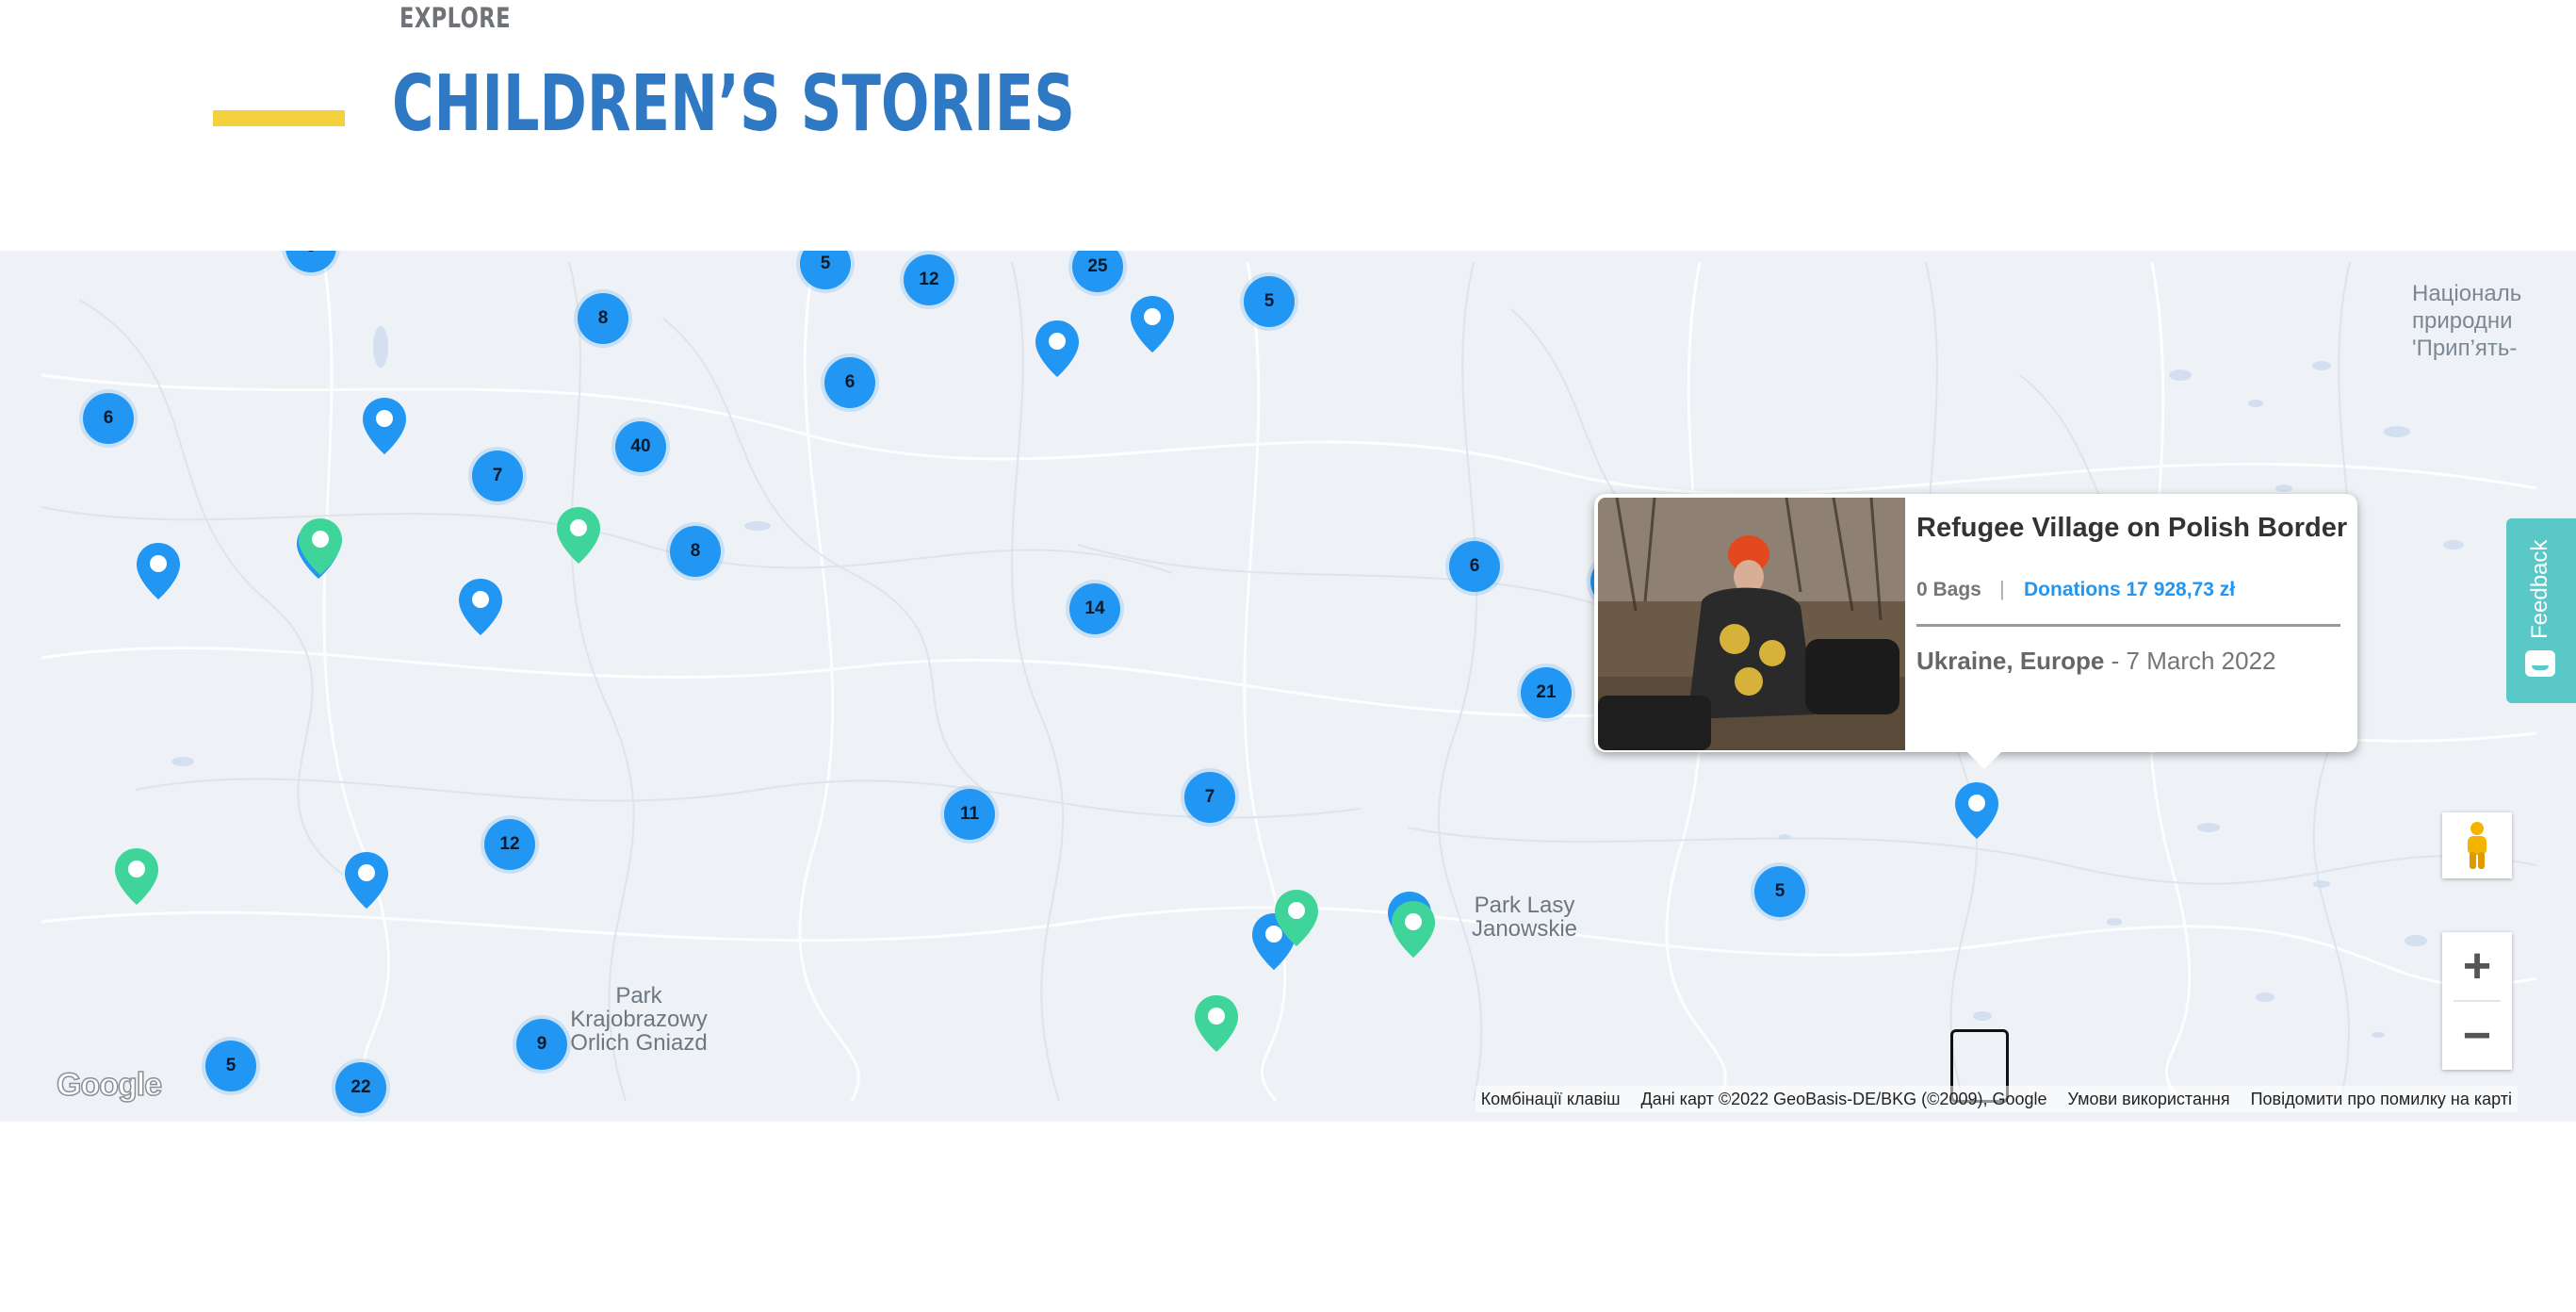 Image resolution: width=2576 pixels, height=1312 pixels. What do you see at coordinates (2467, 321) in the screenshot?
I see `map-place-label: Національ природни 'Прип’ять-` at bounding box center [2467, 321].